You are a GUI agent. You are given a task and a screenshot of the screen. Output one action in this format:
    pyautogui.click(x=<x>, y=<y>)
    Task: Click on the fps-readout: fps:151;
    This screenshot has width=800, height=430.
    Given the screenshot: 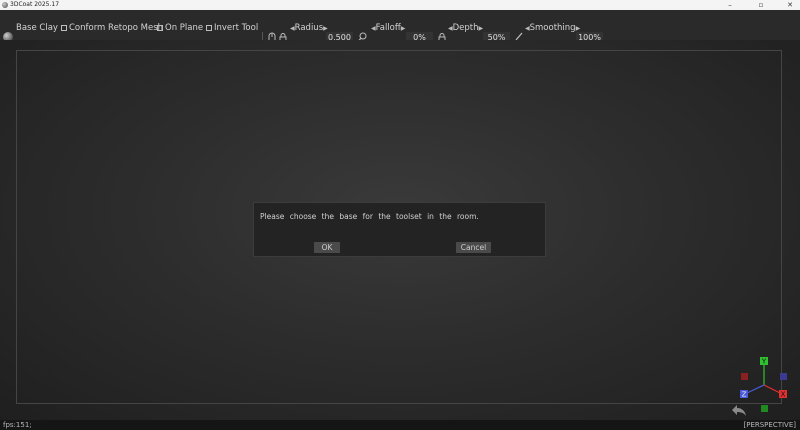 What is the action you would take?
    pyautogui.click(x=17, y=425)
    